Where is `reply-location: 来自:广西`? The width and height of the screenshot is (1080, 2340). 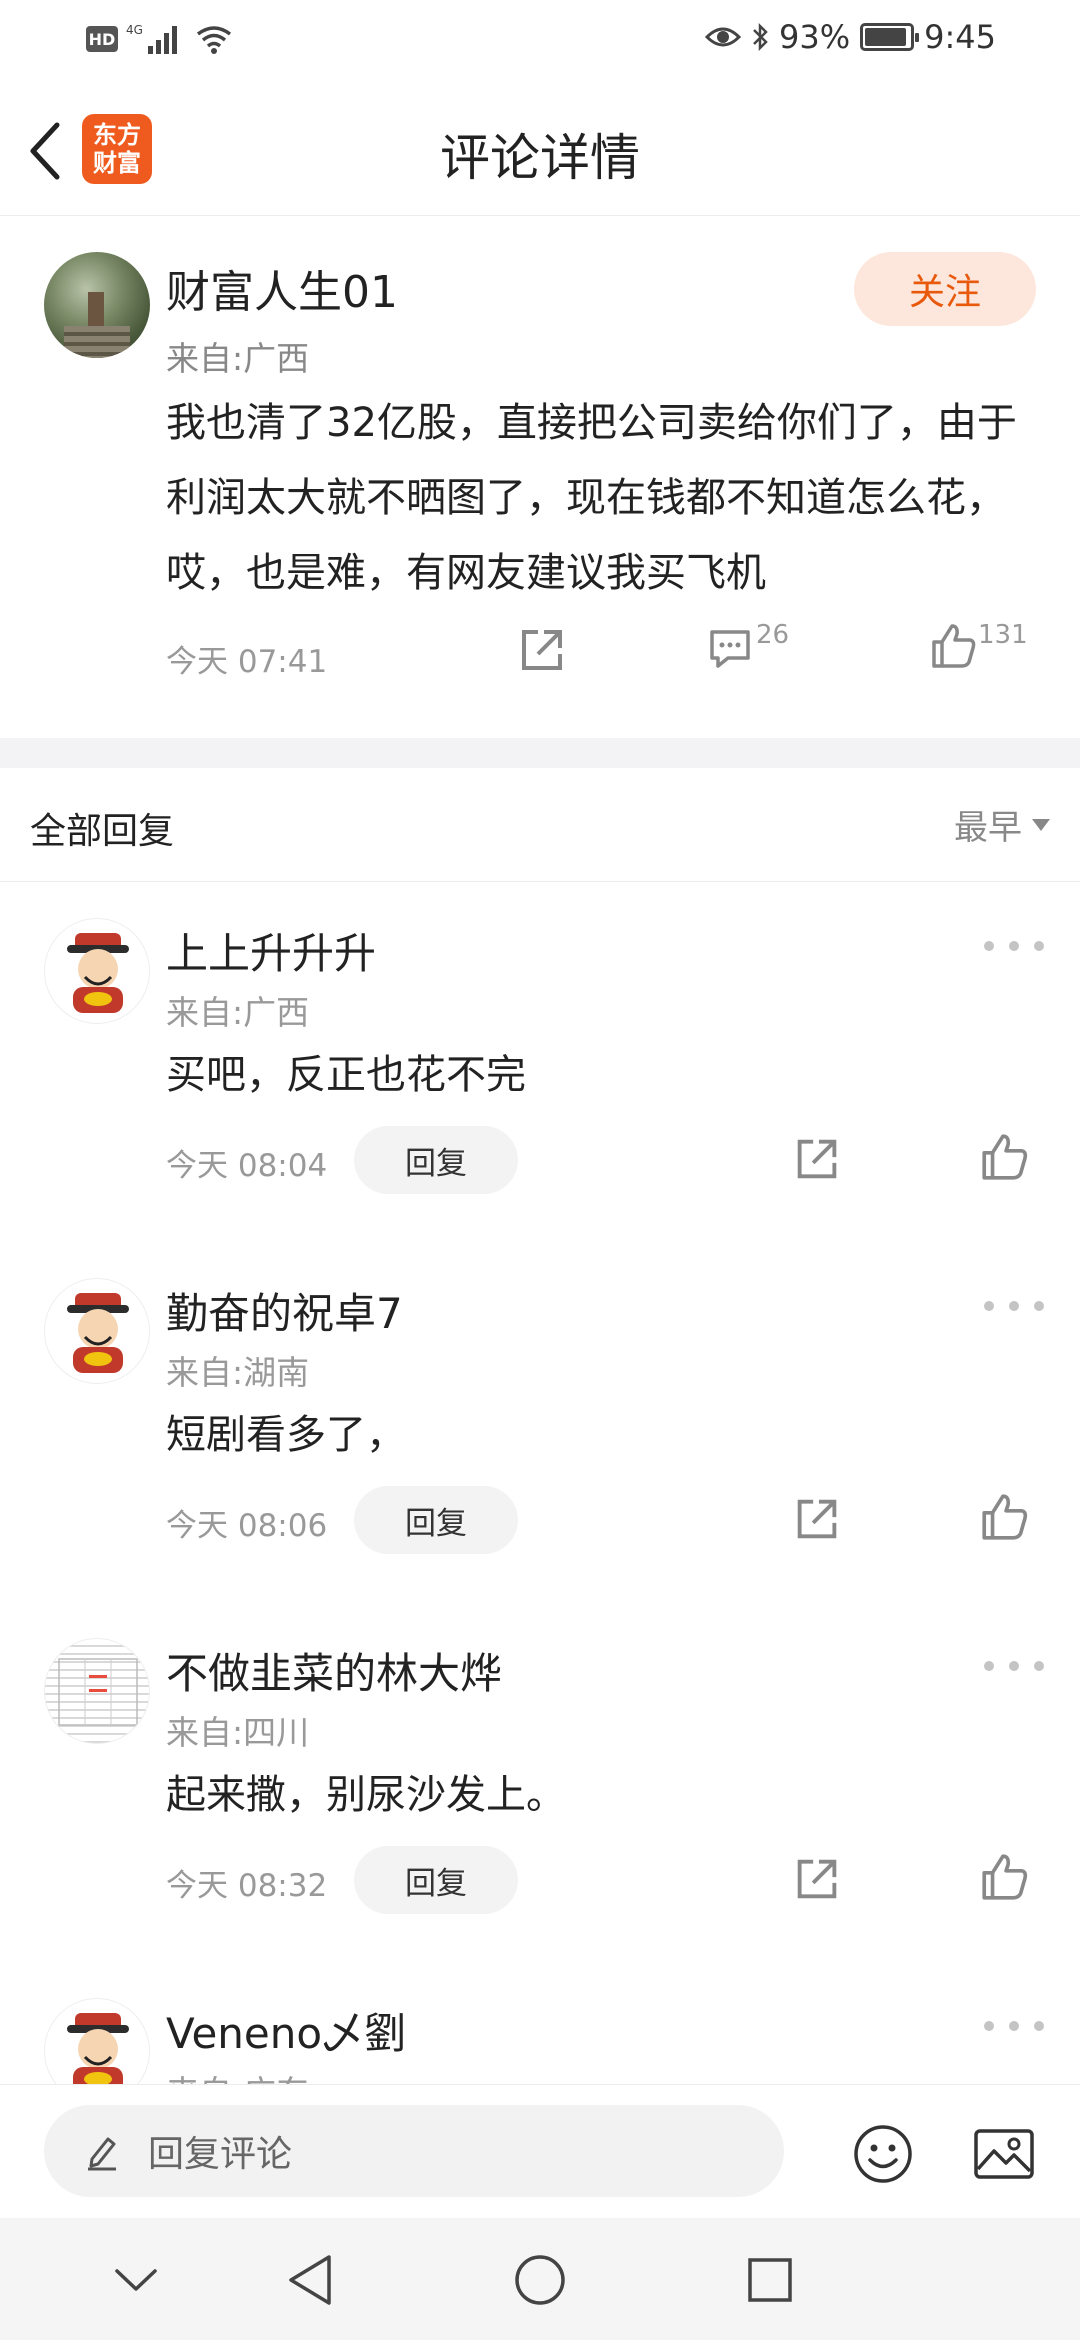 reply-location: 来自:广西 is located at coordinates (238, 1012).